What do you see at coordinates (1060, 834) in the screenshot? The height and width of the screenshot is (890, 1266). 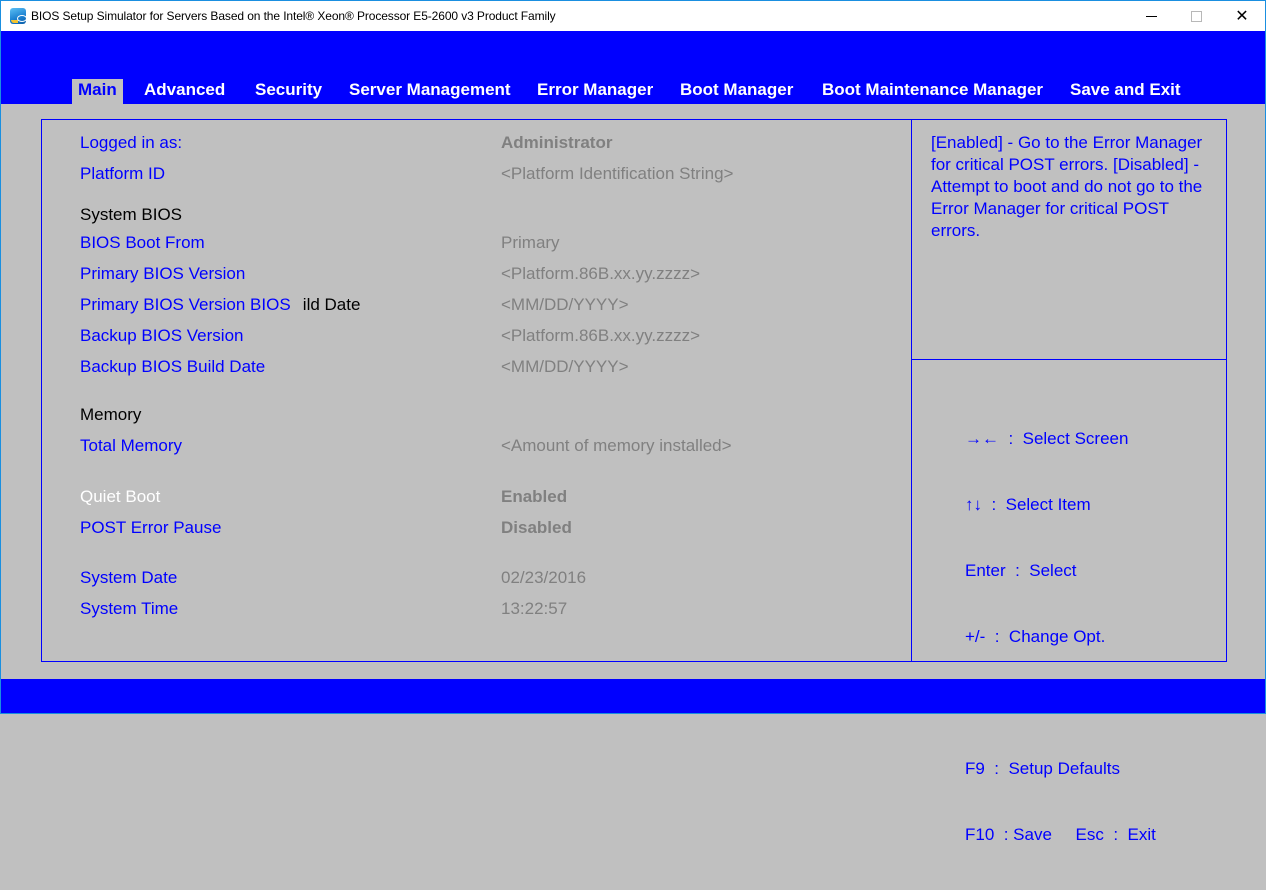 I see `key-save-exit: F10 : Save Esc : Exit` at bounding box center [1060, 834].